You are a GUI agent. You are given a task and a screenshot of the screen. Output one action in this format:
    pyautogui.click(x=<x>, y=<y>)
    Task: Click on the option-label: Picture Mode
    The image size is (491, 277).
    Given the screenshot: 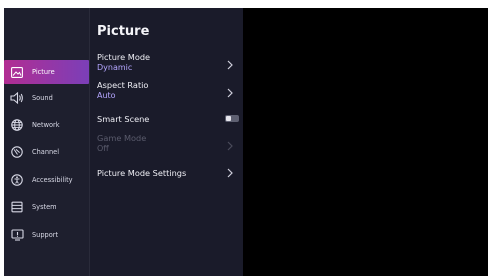 What is the action you would take?
    pyautogui.click(x=124, y=57)
    